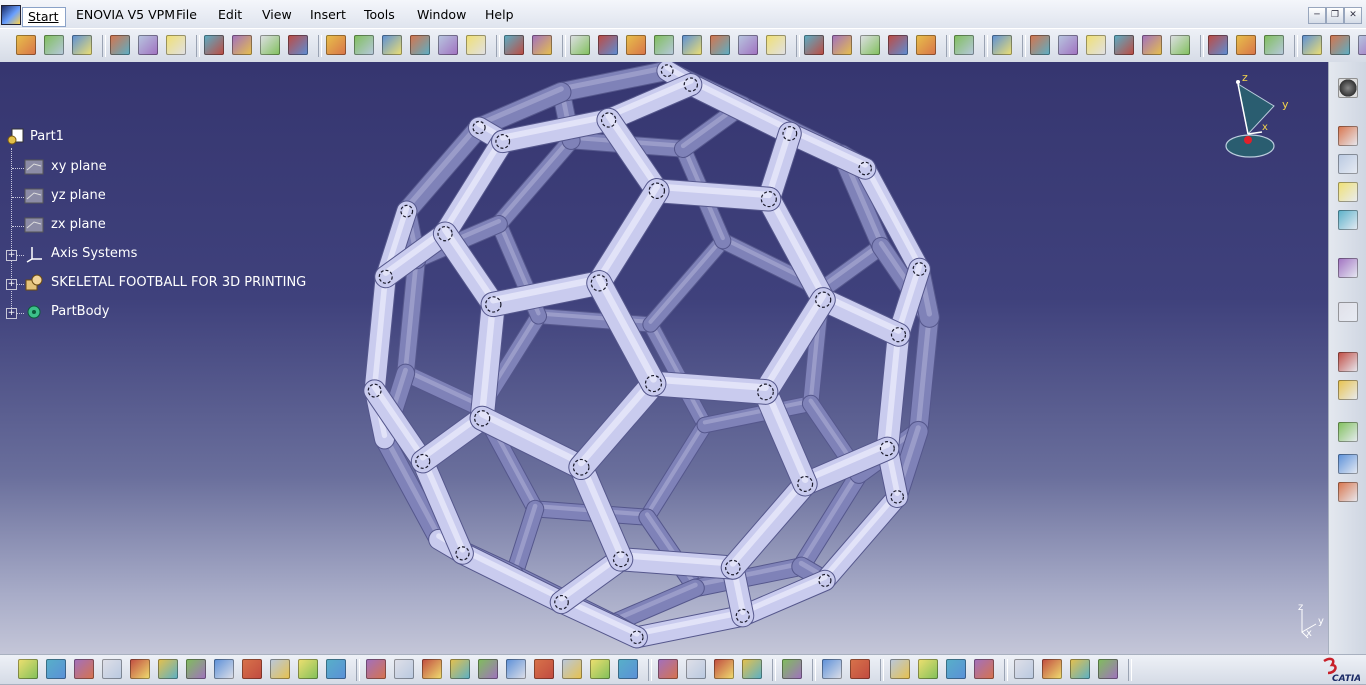  What do you see at coordinates (1096, 45) in the screenshot?
I see `body-icon` at bounding box center [1096, 45].